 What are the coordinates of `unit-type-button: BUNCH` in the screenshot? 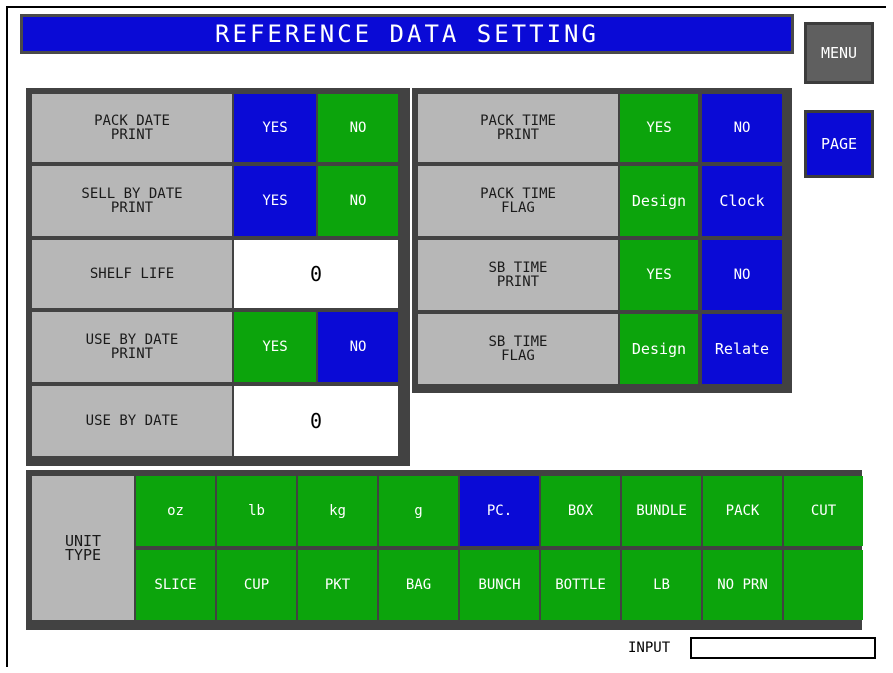 It's located at (499, 585).